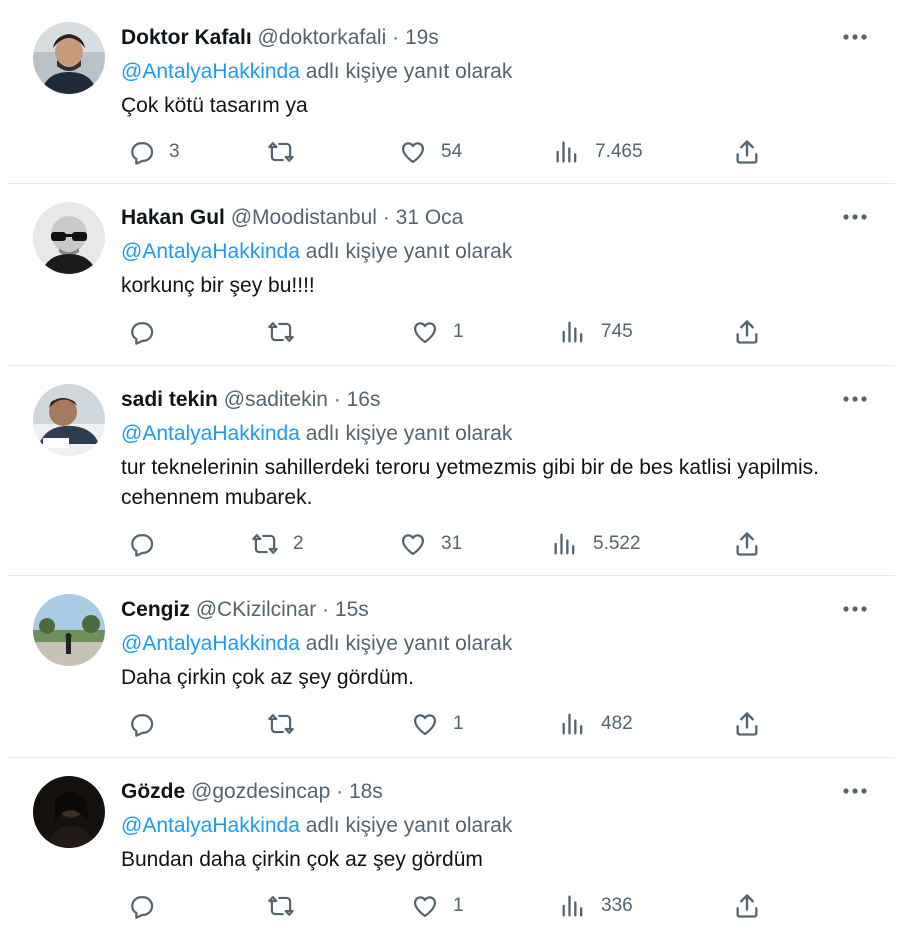 The width and height of the screenshot is (900, 933). What do you see at coordinates (302, 859) in the screenshot?
I see `tweet-text: Bundan daha çirkin çok az şey gördüm` at bounding box center [302, 859].